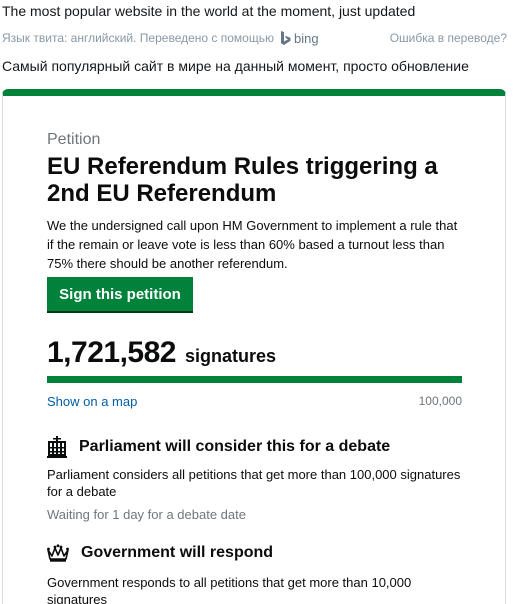 This screenshot has height=604, width=523. What do you see at coordinates (57, 447) in the screenshot?
I see `parliament-portcullis-icon` at bounding box center [57, 447].